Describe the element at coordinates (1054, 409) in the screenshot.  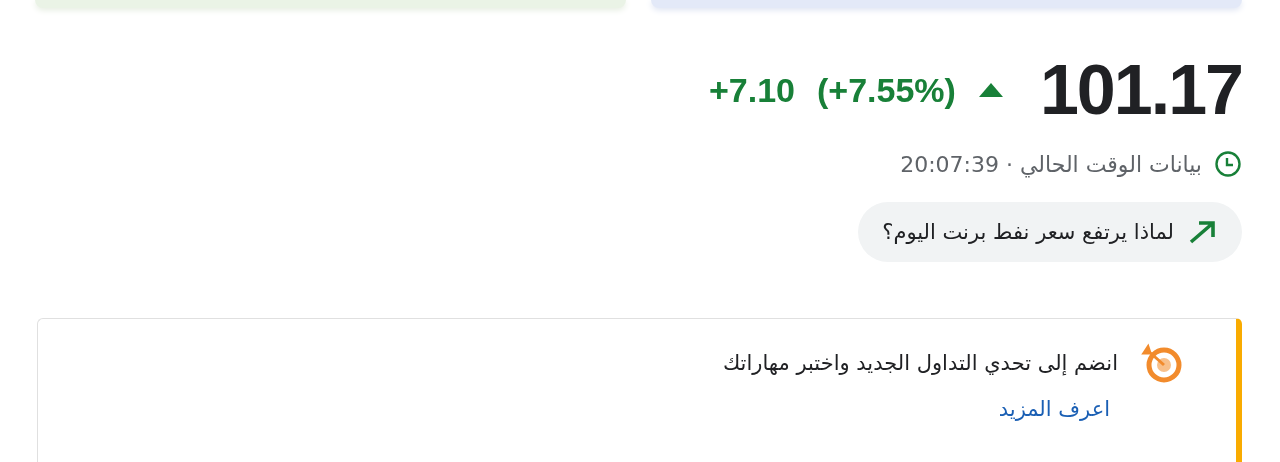
I see `learn-more-link: اعرف المزيد` at that location.